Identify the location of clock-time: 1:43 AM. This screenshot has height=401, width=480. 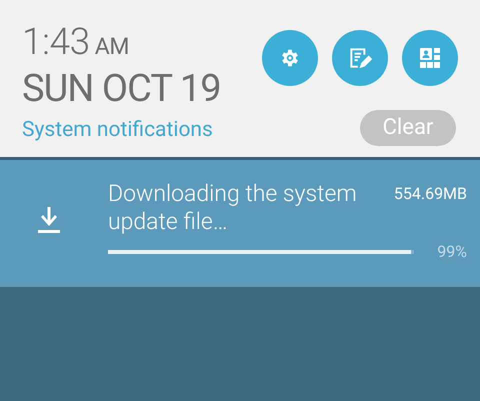
(76, 42).